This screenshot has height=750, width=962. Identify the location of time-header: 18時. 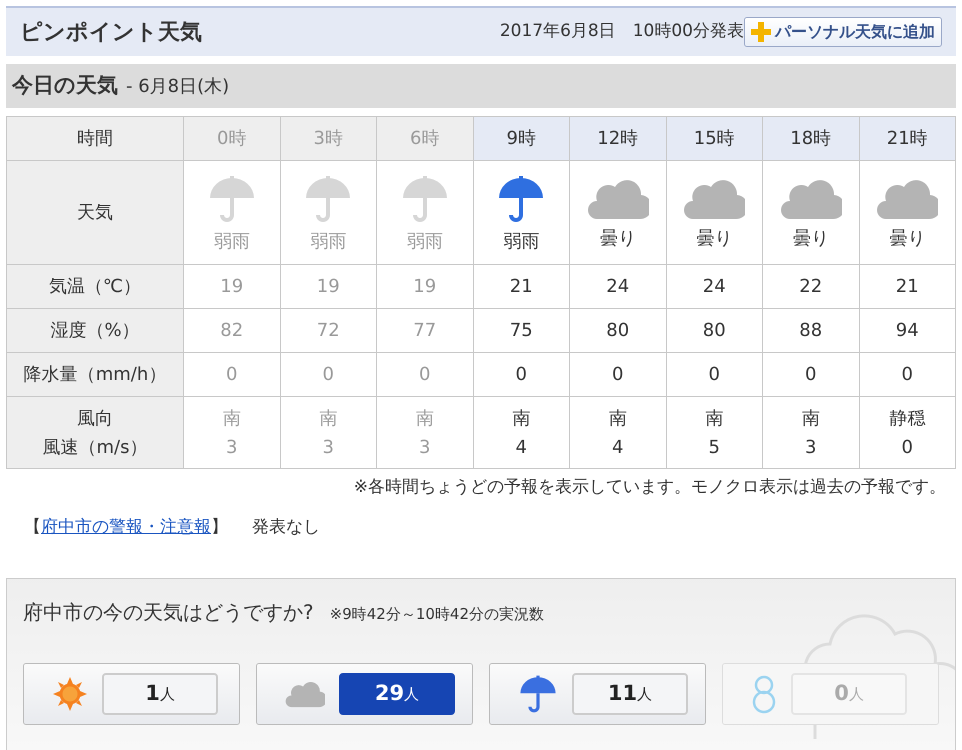
(810, 138).